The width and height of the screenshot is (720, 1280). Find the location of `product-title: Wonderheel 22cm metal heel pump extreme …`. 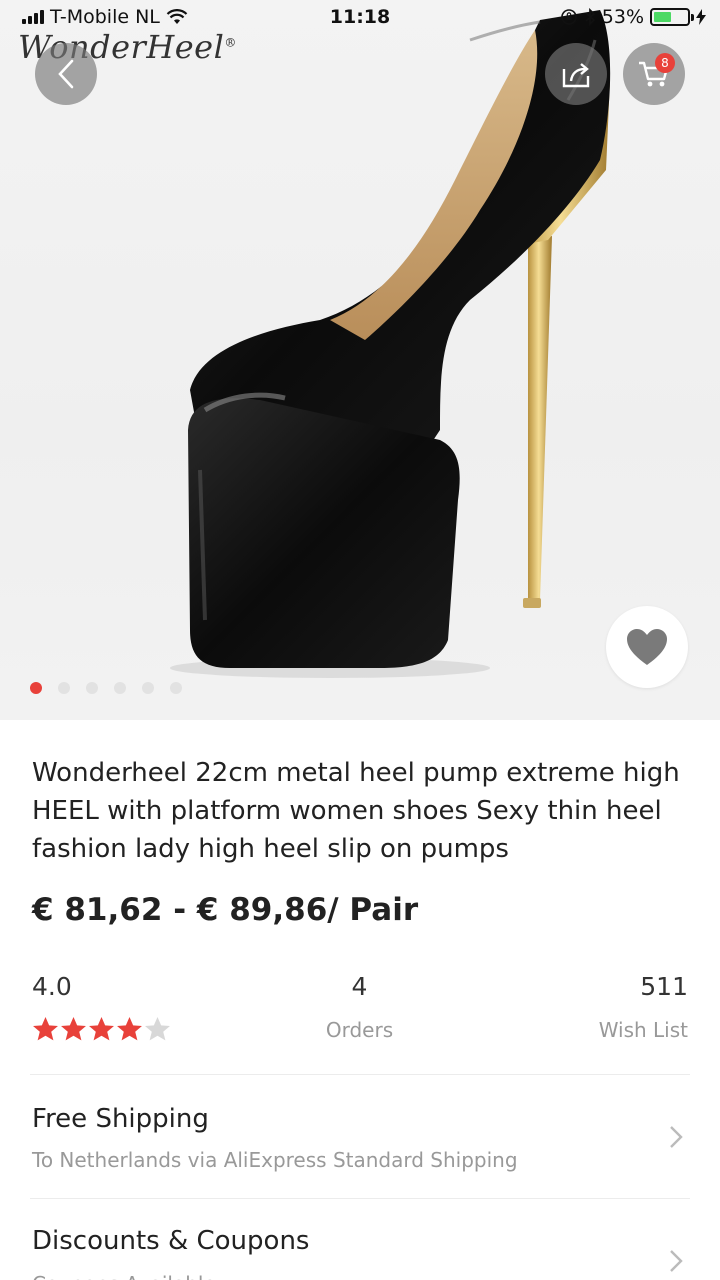

product-title: Wonderheel 22cm metal heel pump extreme … is located at coordinates (356, 811).